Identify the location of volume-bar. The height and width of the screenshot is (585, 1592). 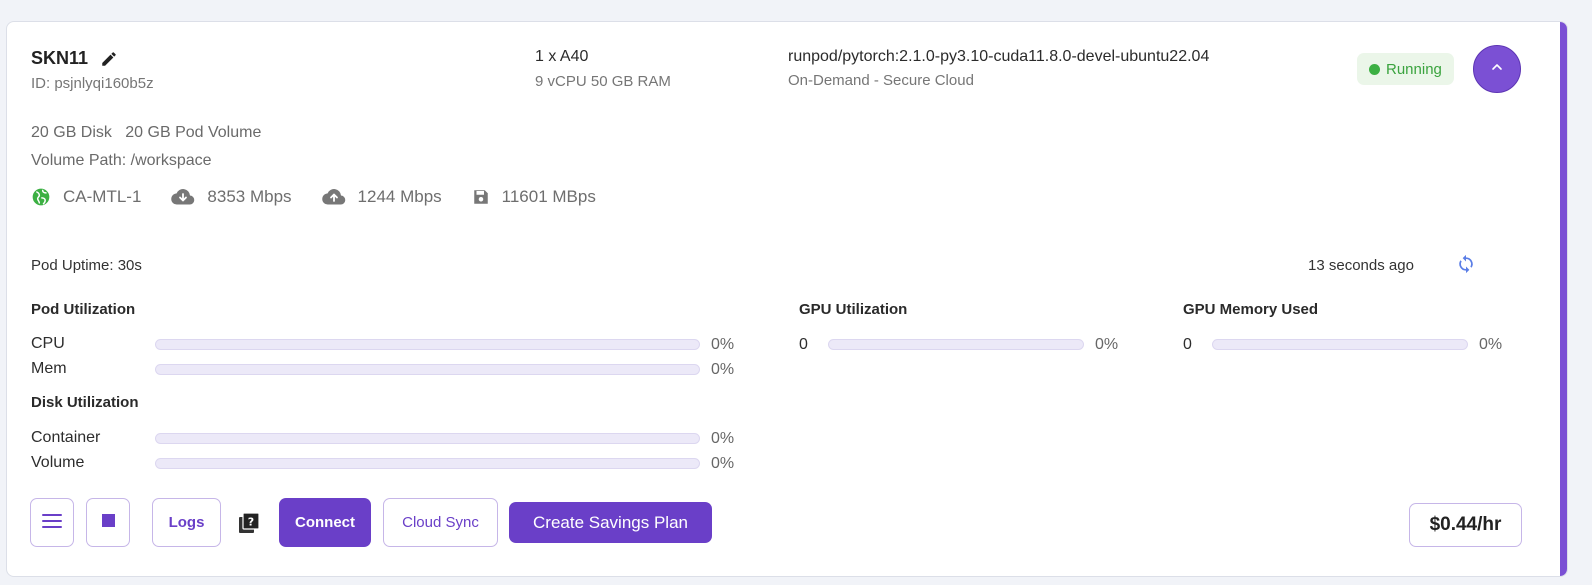
(427, 463).